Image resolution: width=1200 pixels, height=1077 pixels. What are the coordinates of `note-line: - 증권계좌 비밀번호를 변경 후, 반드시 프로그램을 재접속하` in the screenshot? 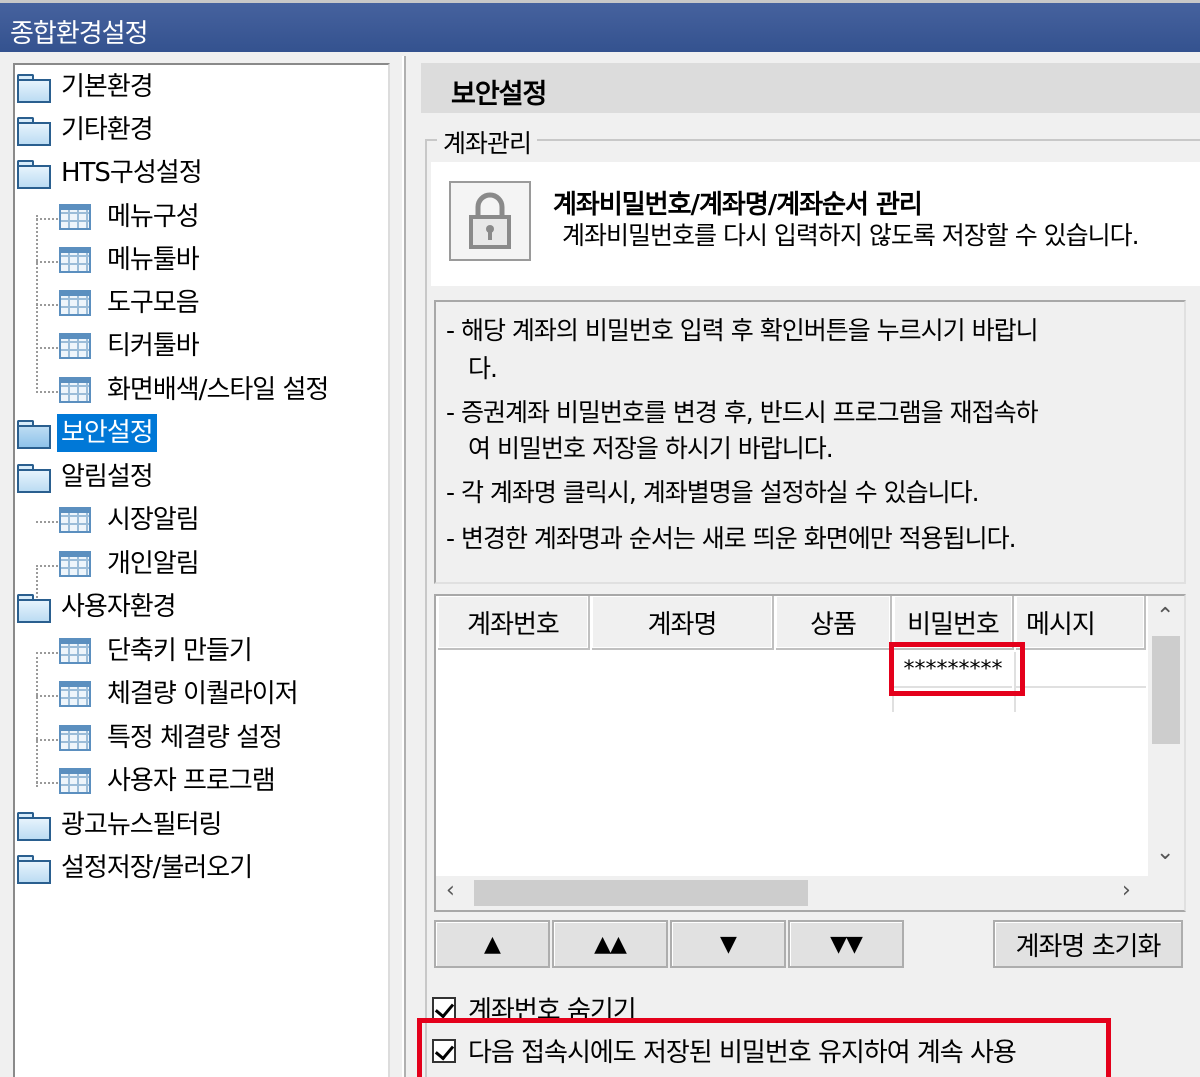 It's located at (742, 412).